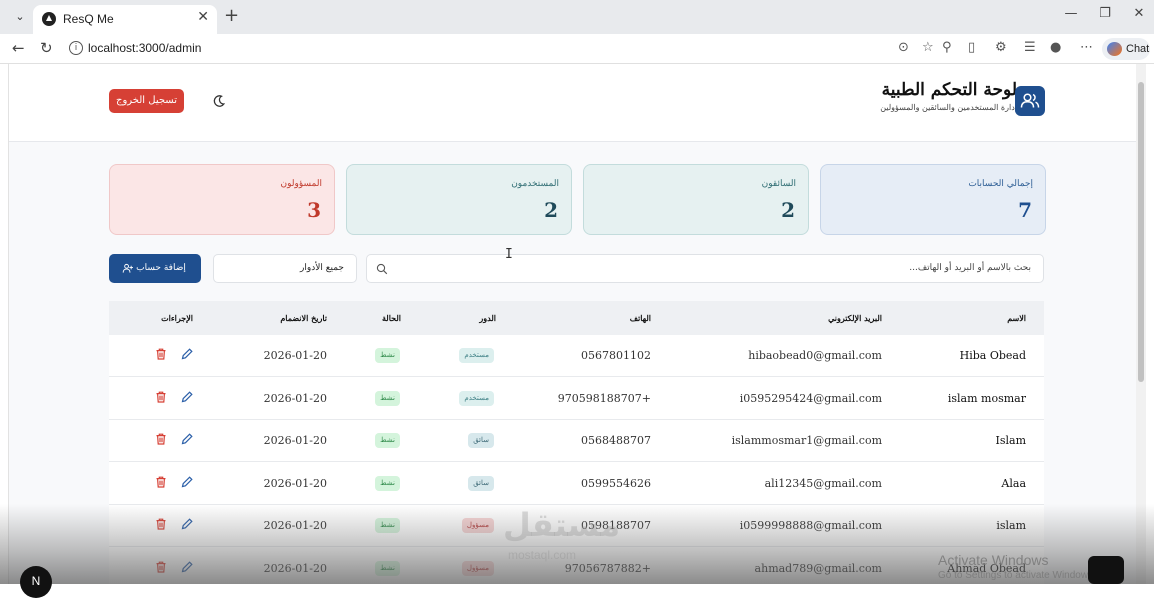  I want to click on page-subtitle: إدارة المستخدمين والسائقين والمسؤولين, so click(948, 107).